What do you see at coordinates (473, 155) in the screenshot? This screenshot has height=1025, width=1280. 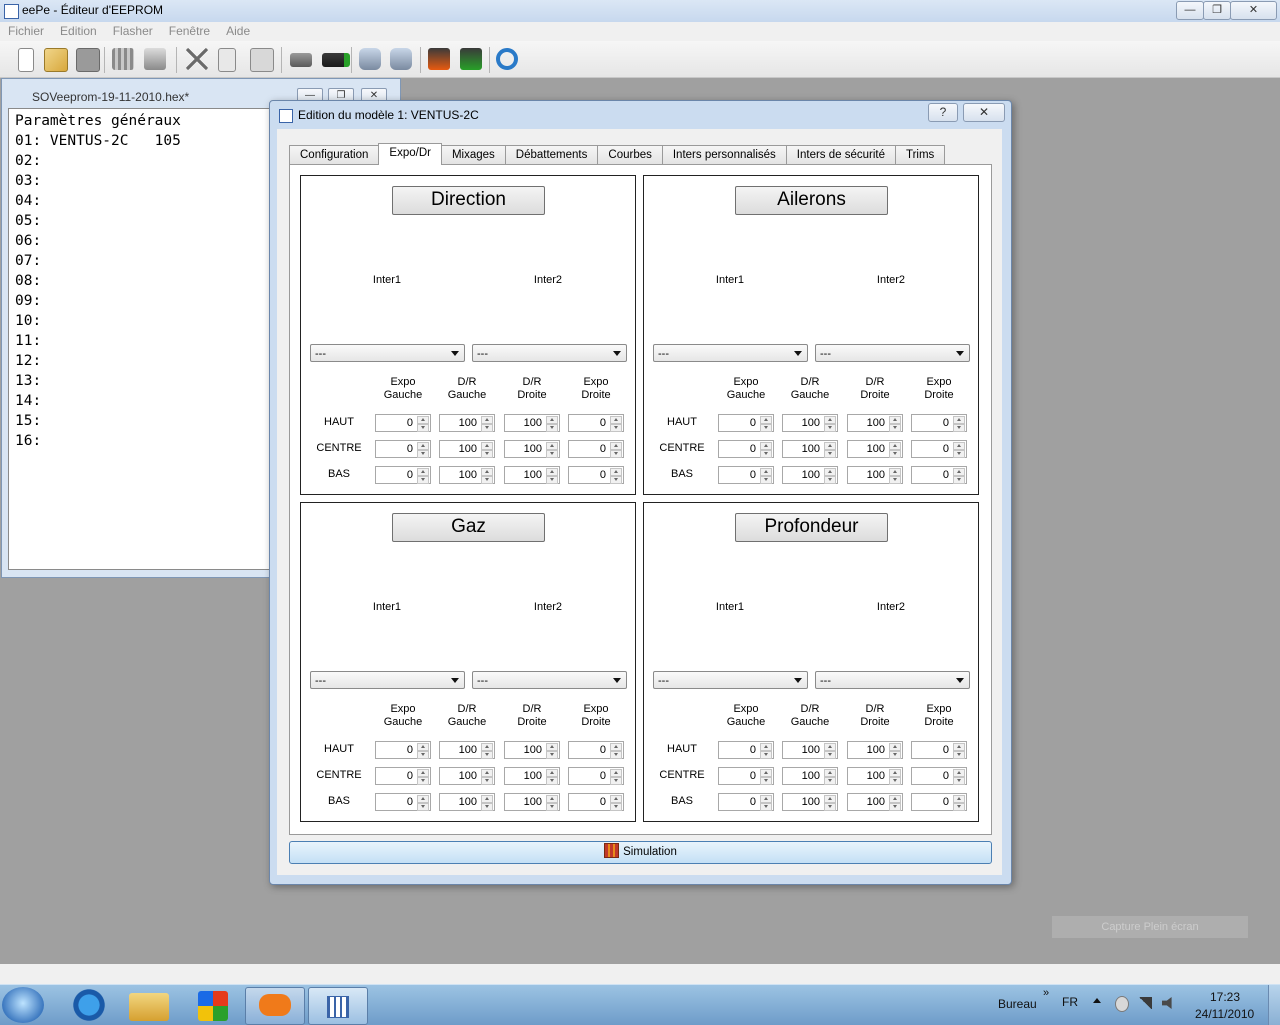 I see `tab-mixages: Mixages` at bounding box center [473, 155].